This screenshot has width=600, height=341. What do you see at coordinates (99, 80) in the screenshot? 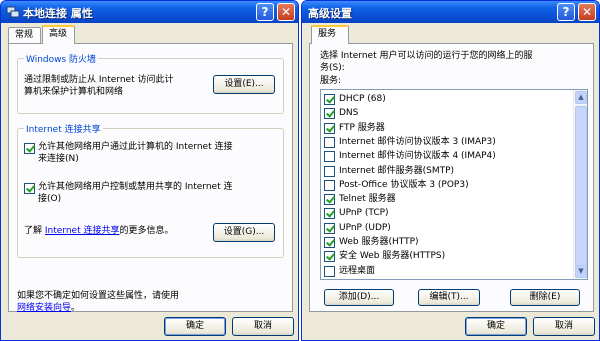
I see `firewall-description-line1: 通过限制或防止从 Internet 访问此计` at bounding box center [99, 80].